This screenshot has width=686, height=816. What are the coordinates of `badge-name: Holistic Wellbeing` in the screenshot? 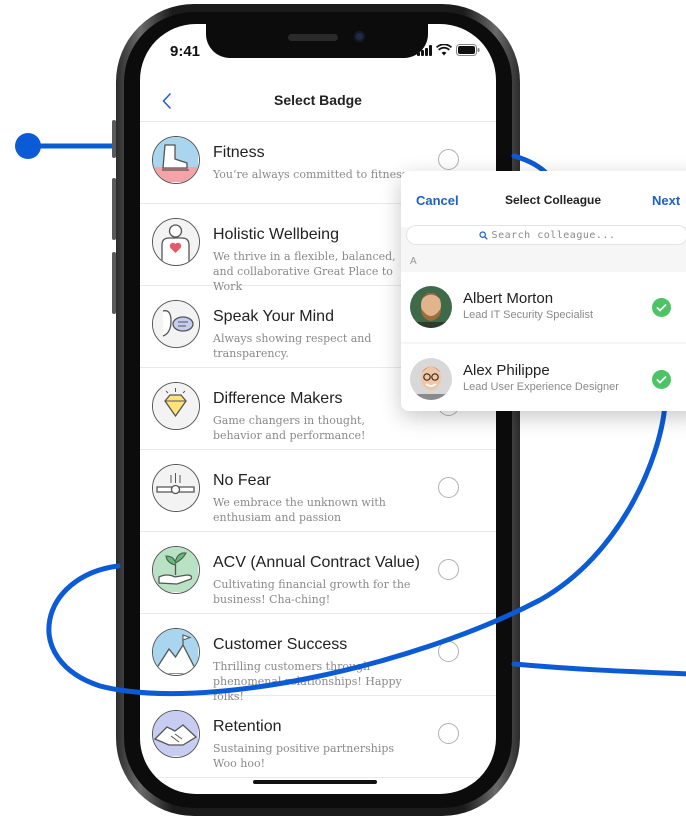 It's located at (276, 234).